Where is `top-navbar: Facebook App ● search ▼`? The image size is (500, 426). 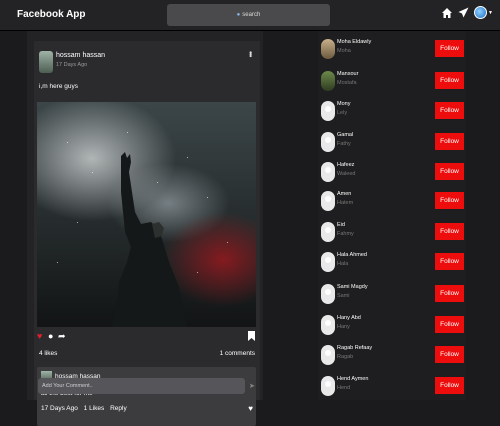 top-navbar: Facebook App ● search ▼ is located at coordinates (250, 15).